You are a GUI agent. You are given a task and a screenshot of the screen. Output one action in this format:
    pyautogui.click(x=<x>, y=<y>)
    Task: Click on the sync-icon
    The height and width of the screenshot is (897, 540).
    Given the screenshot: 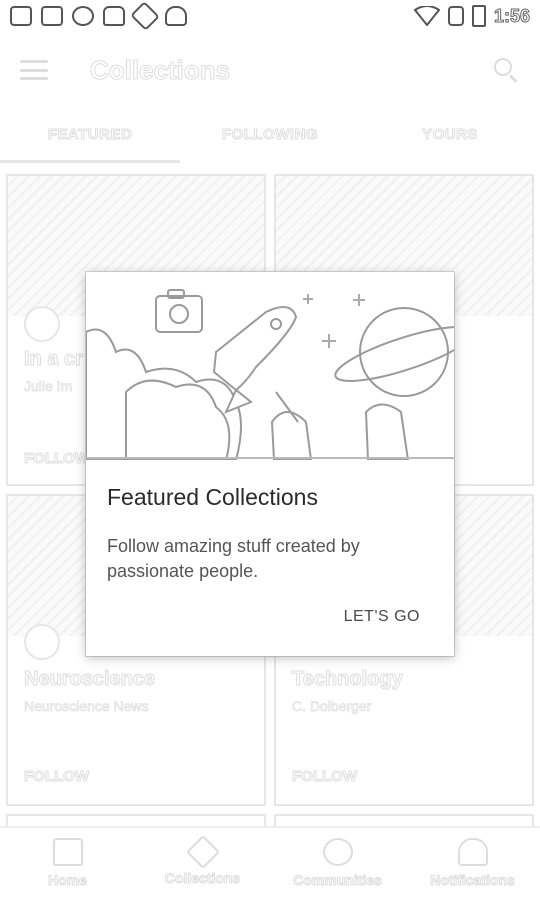 What is the action you would take?
    pyautogui.click(x=83, y=16)
    